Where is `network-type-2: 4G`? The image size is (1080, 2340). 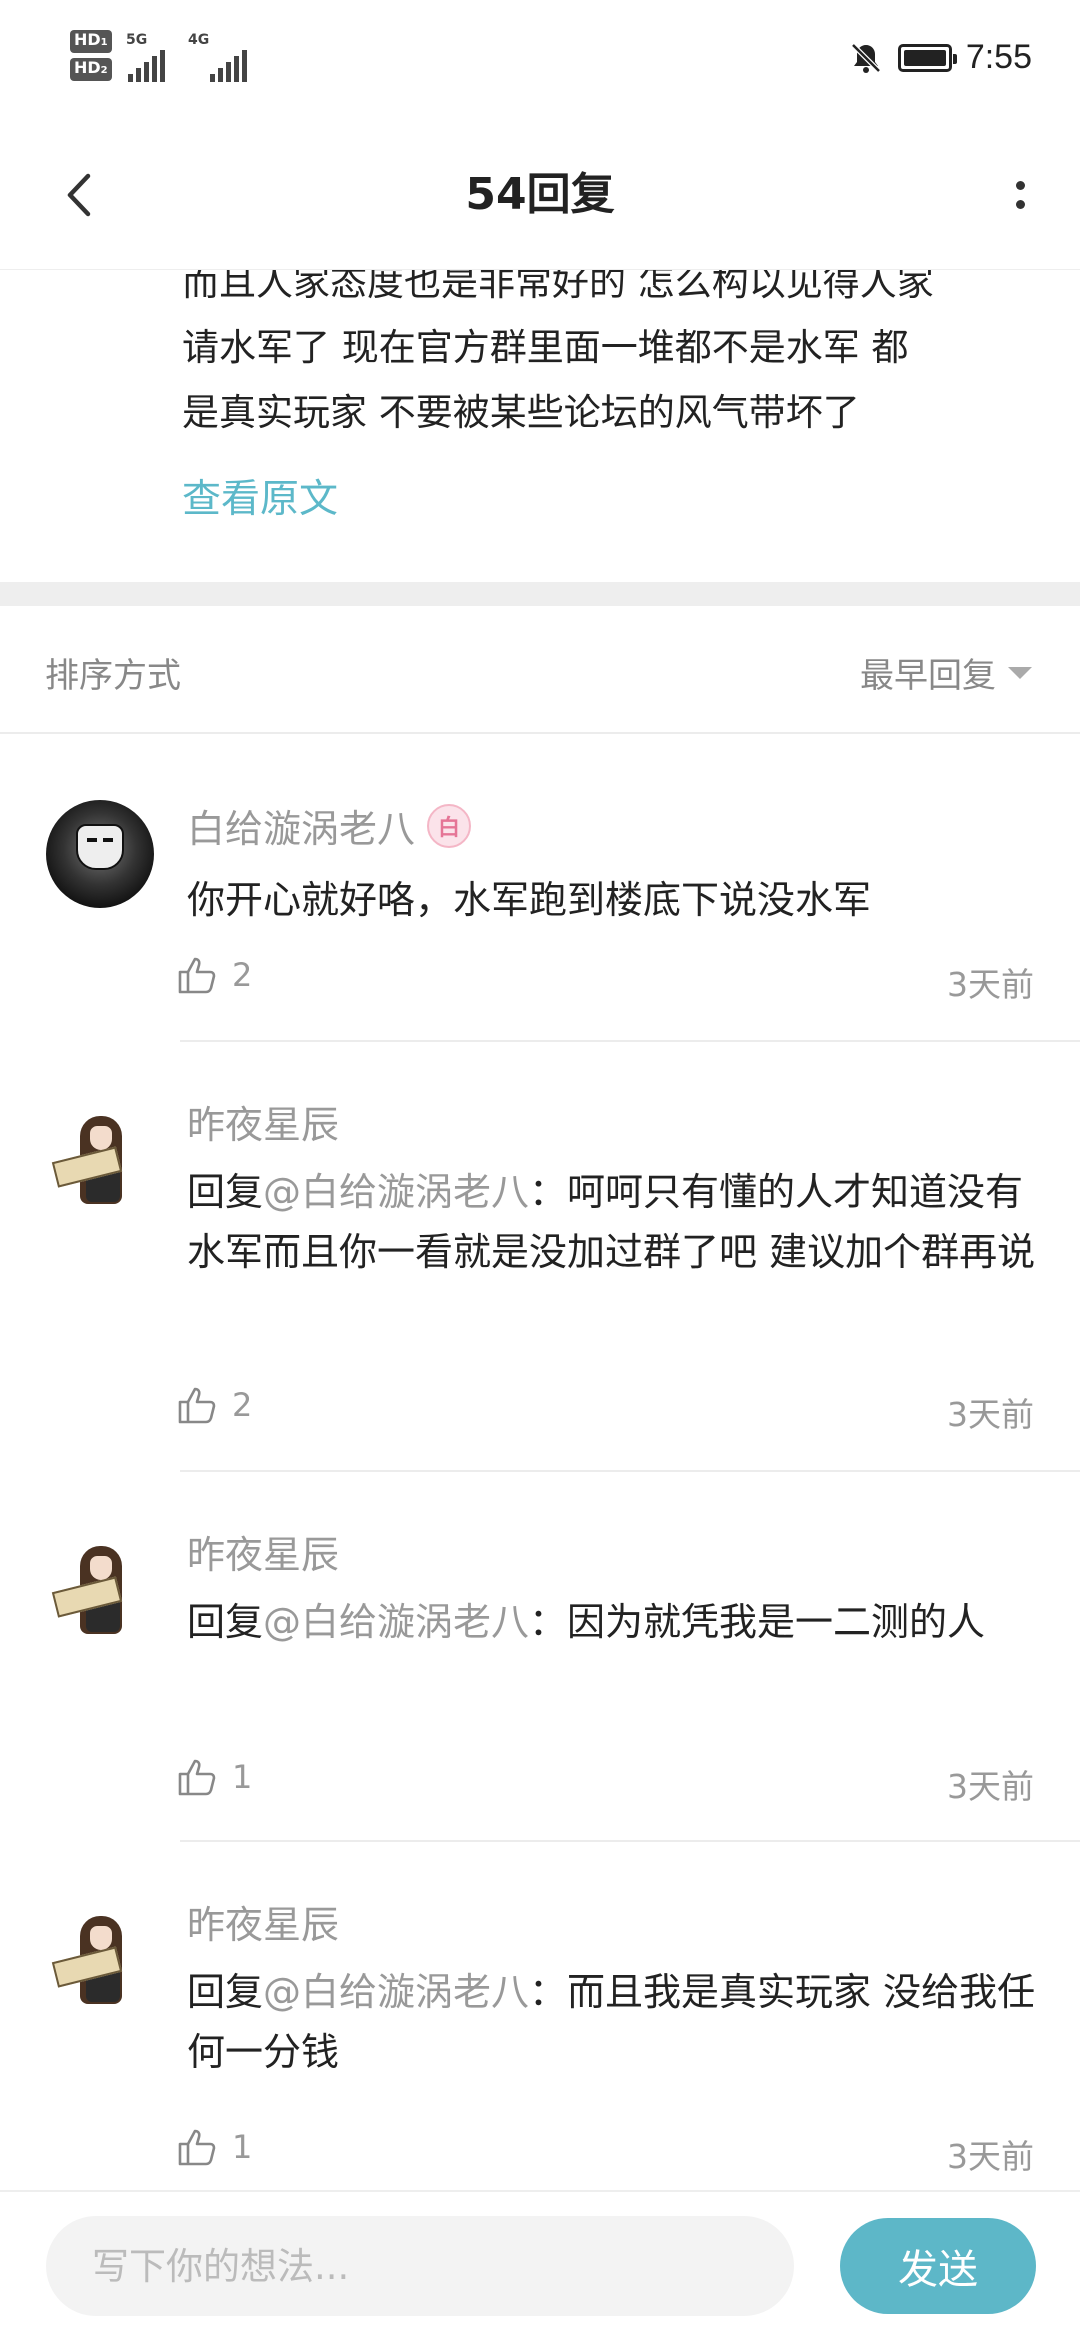 network-type-2: 4G is located at coordinates (199, 40).